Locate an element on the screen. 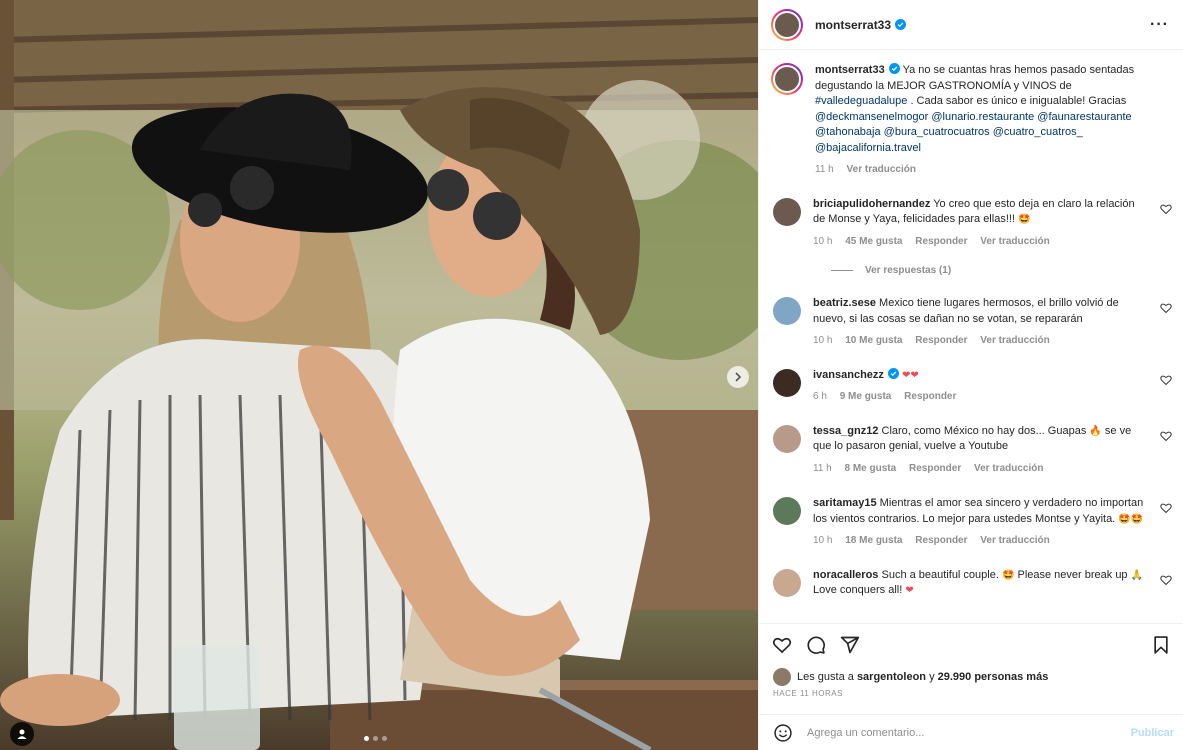 Image resolution: width=1183 pixels, height=750 pixels. commenter-username: ivansanchezz is located at coordinates (848, 375).